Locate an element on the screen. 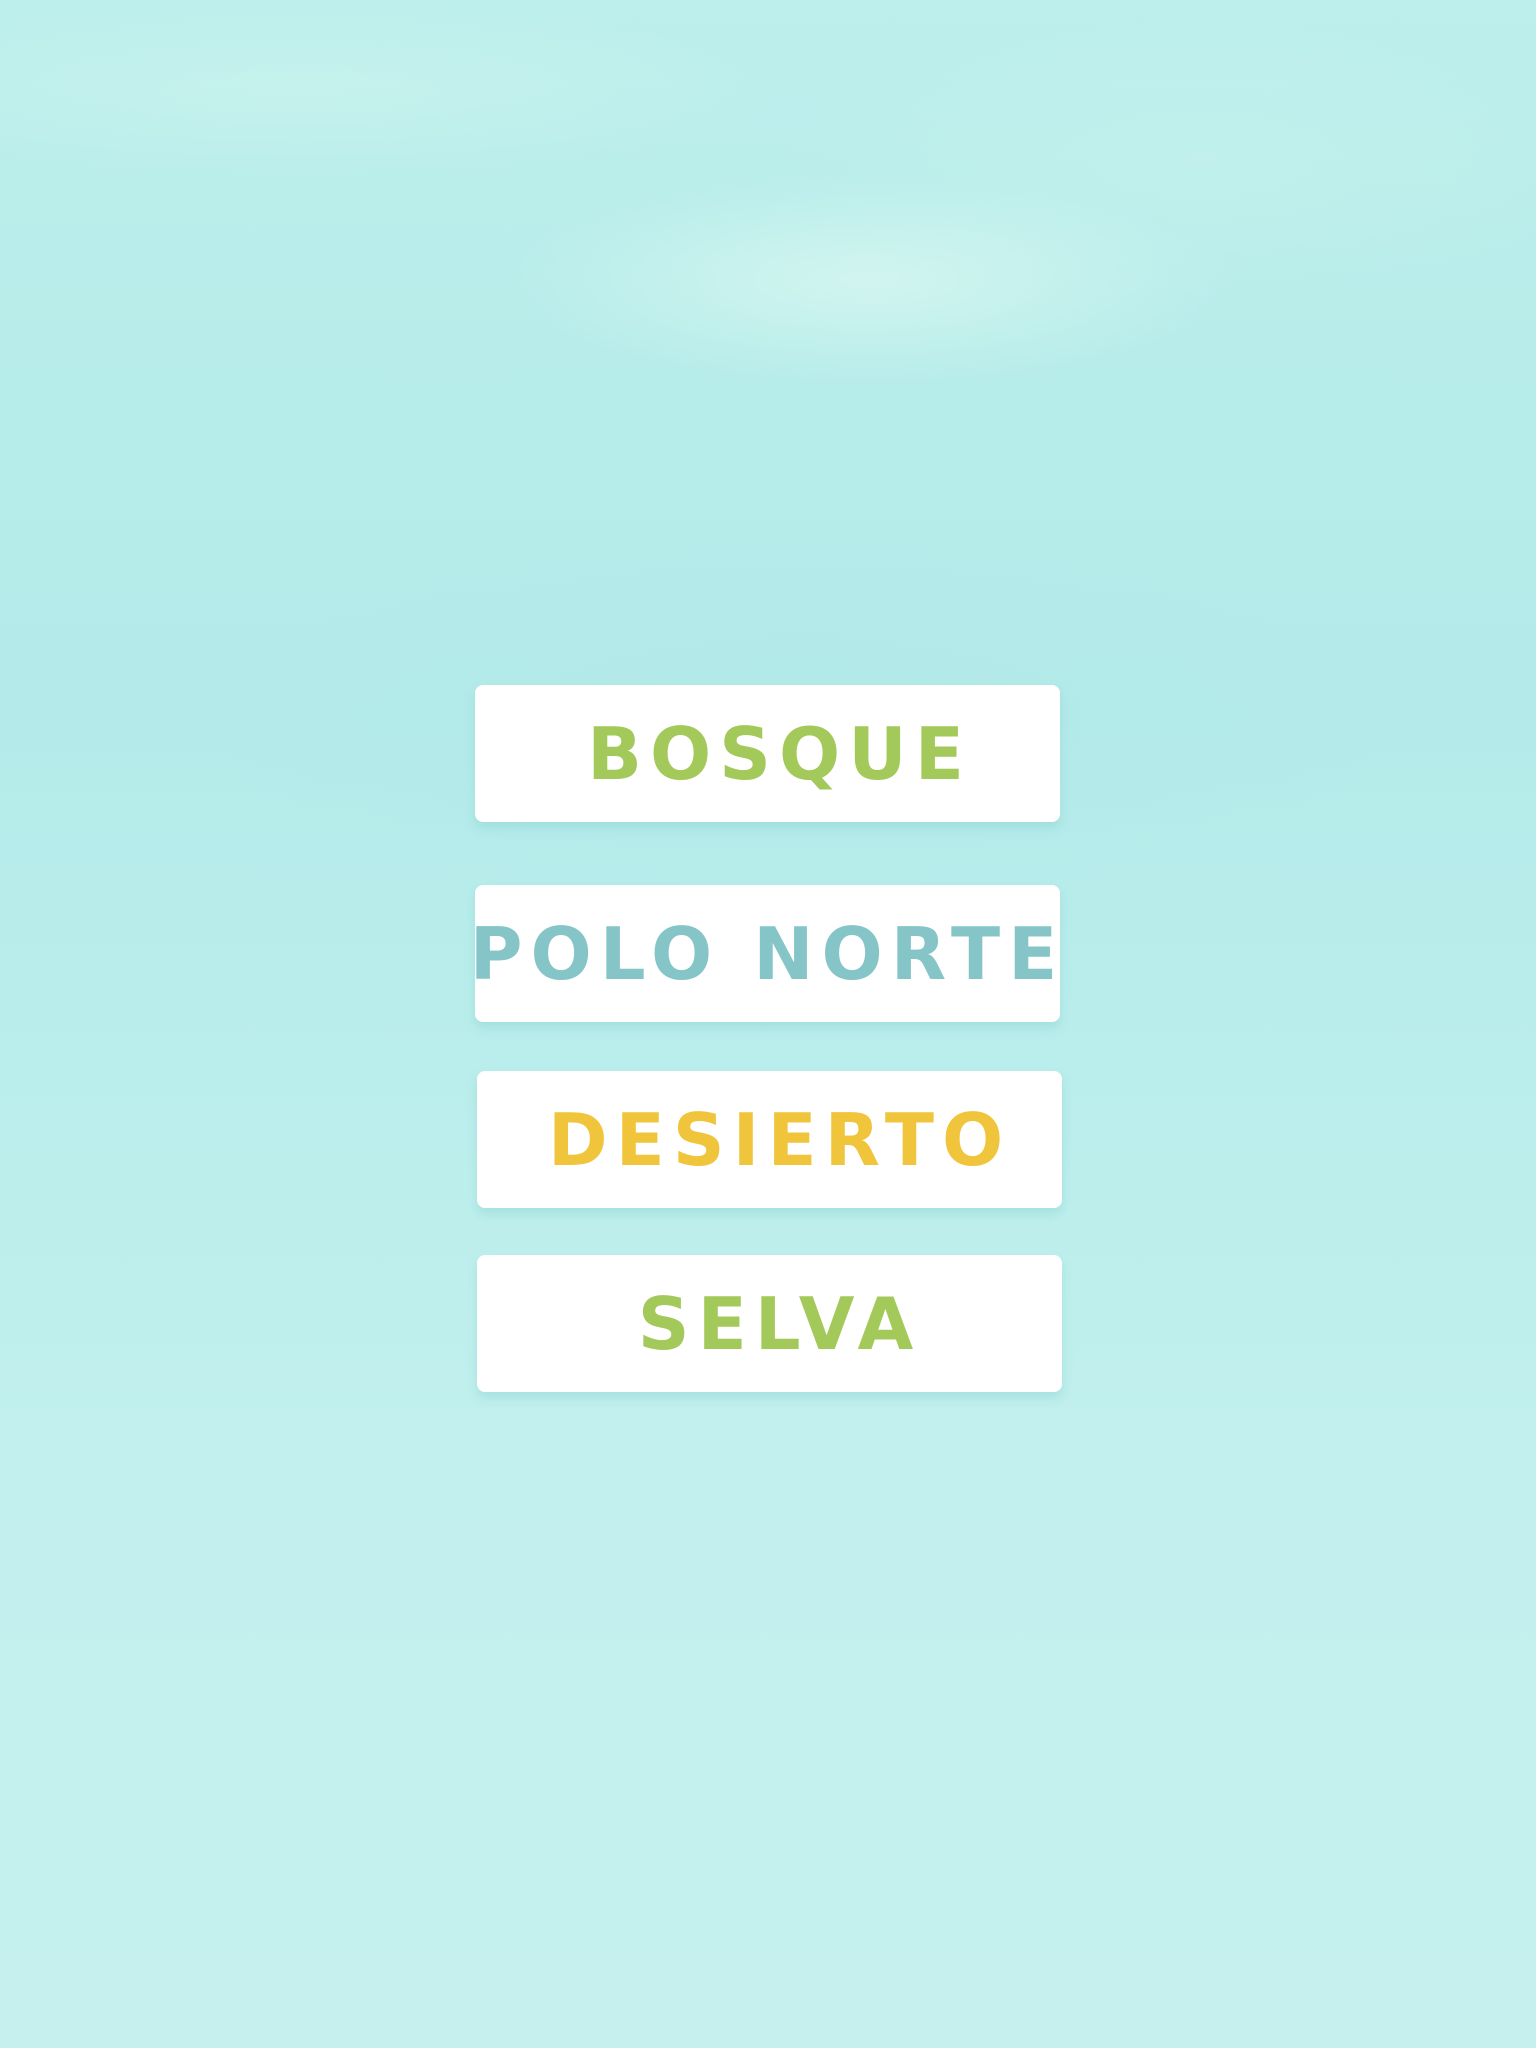 This screenshot has height=2048, width=1536. polo-norte-label: POLO NORTE is located at coordinates (767, 953).